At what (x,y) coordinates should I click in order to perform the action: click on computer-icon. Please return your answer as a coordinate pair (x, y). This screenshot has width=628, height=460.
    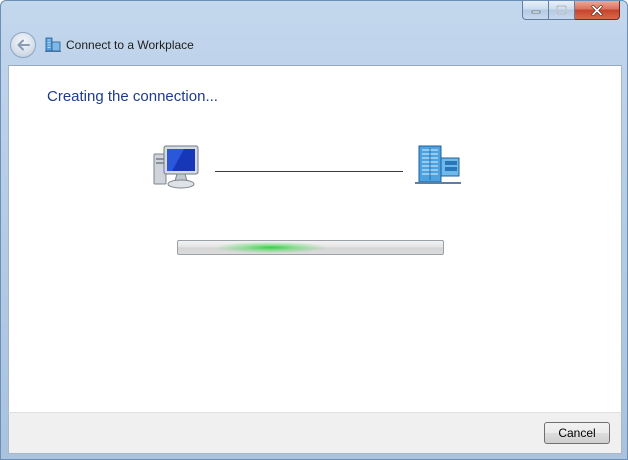
    Looking at the image, I should click on (176, 167).